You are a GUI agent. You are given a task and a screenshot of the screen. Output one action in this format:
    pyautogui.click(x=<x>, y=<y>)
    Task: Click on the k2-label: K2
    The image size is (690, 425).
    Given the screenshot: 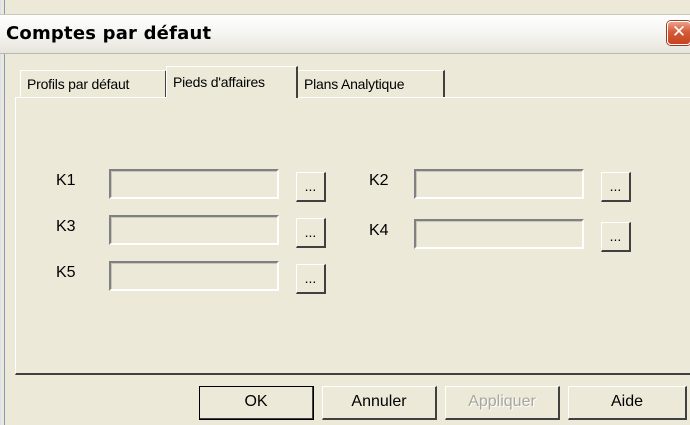 What is the action you would take?
    pyautogui.click(x=379, y=180)
    